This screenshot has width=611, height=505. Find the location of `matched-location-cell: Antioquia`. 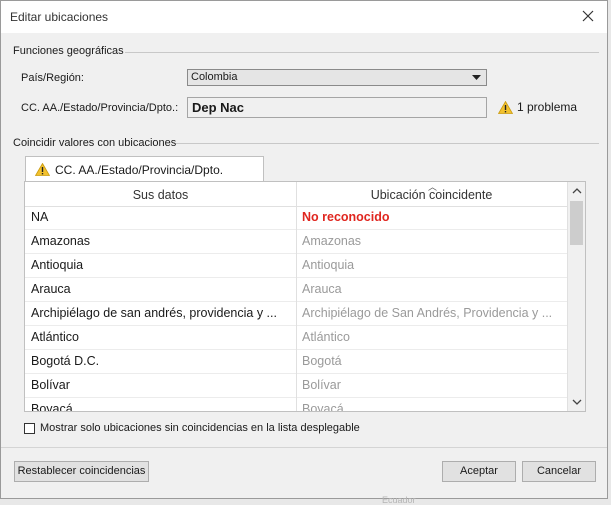

matched-location-cell: Antioquia is located at coordinates (431, 266).